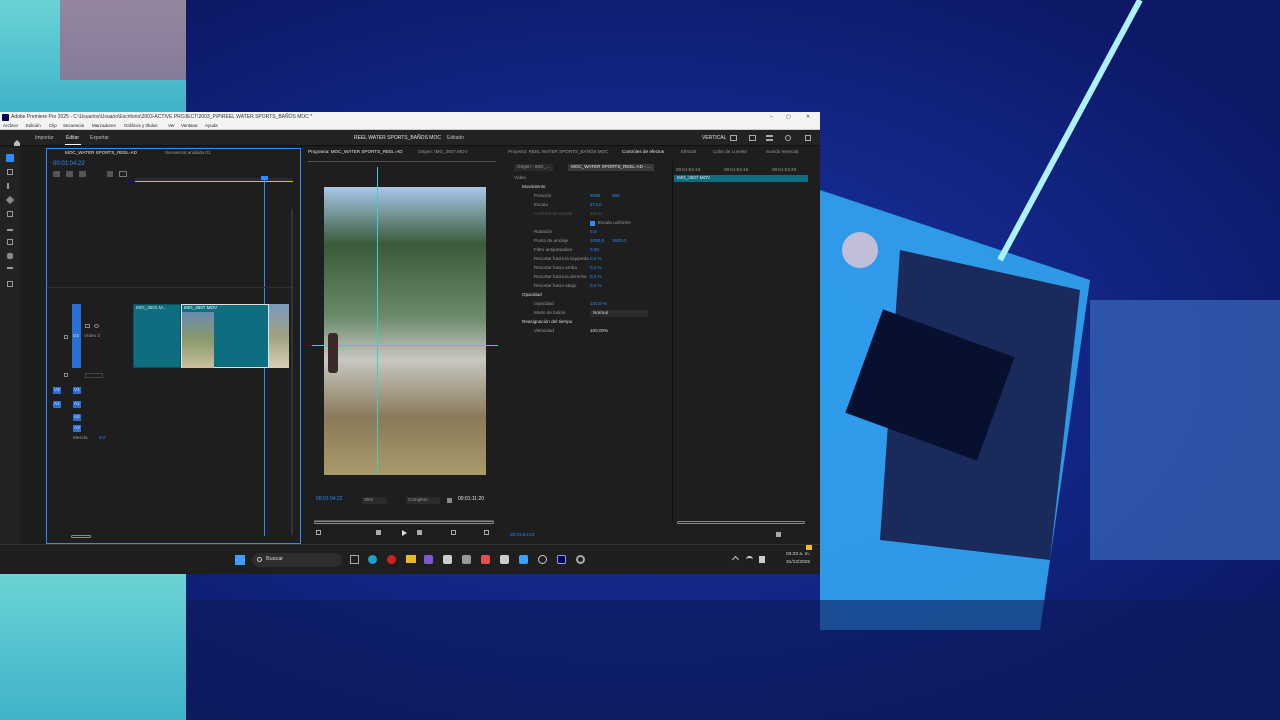 This screenshot has width=1280, height=720. I want to click on tray-chevron-icon, so click(735, 559).